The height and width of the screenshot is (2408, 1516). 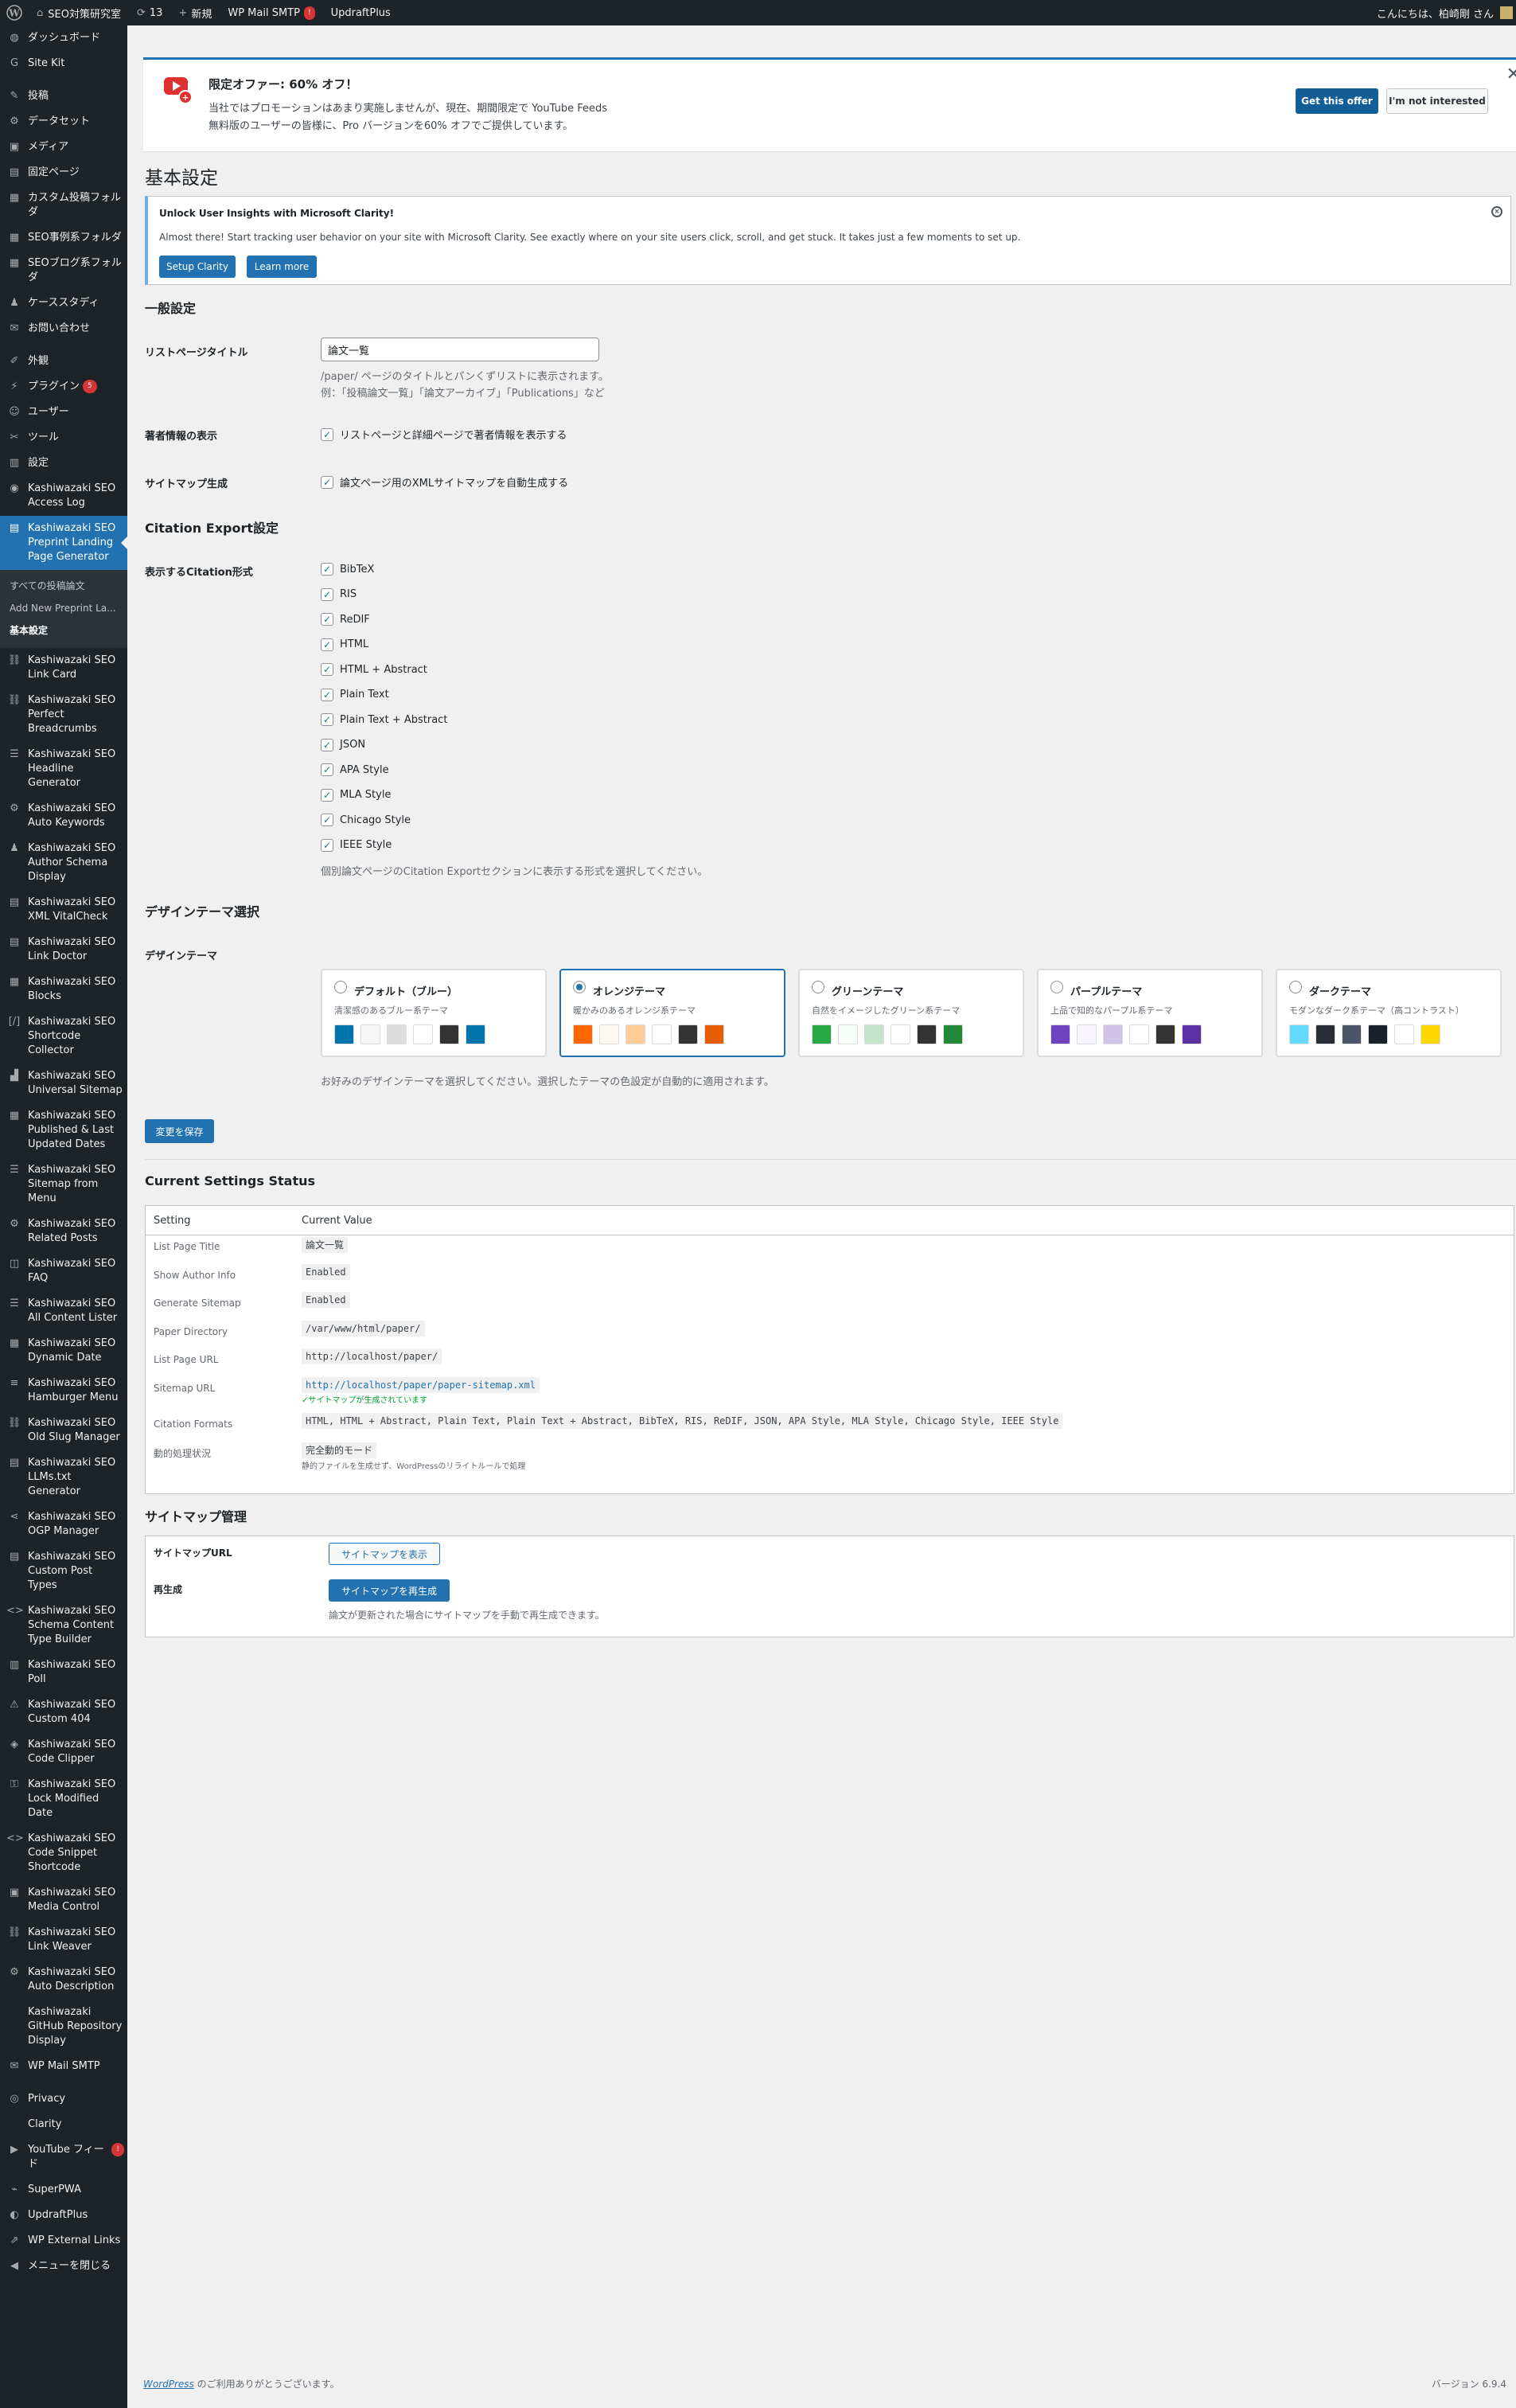 I want to click on citation-format-checkbox: ✓ JSON, so click(x=343, y=744).